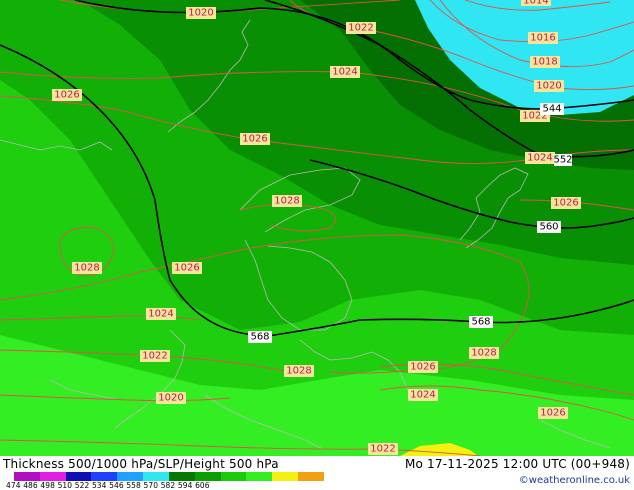 The height and width of the screenshot is (490, 634). I want to click on legend-value: 498, so click(47, 485).